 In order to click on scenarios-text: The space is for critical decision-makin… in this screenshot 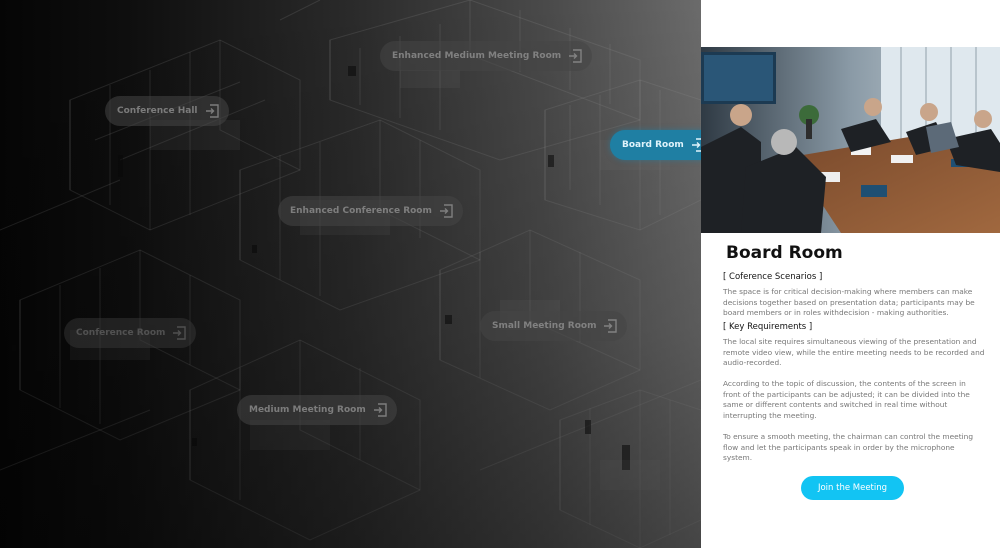, I will do `click(849, 302)`.